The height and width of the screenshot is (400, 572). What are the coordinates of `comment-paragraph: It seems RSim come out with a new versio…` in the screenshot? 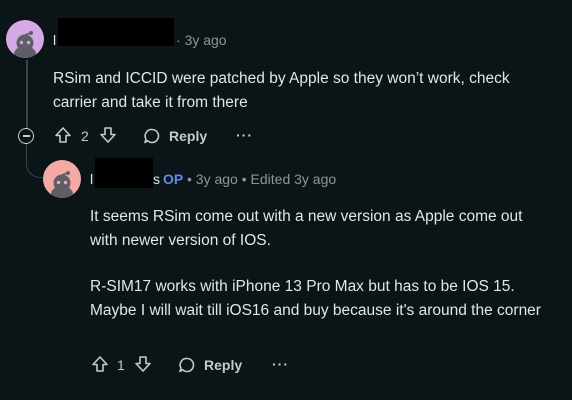 It's located at (306, 228).